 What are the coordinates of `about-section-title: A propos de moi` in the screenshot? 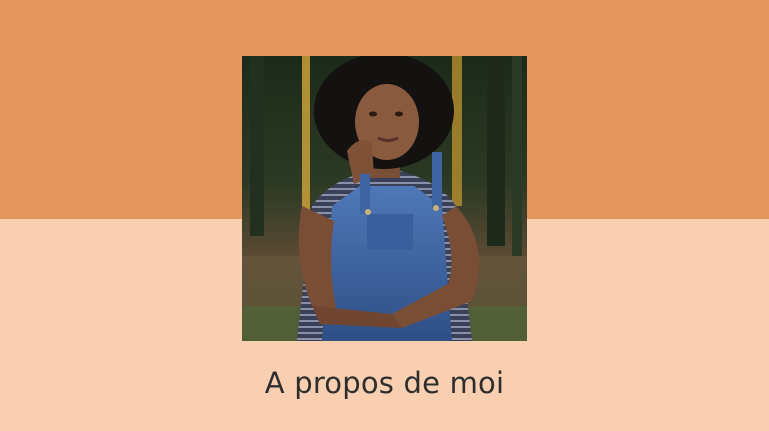 It's located at (384, 383).